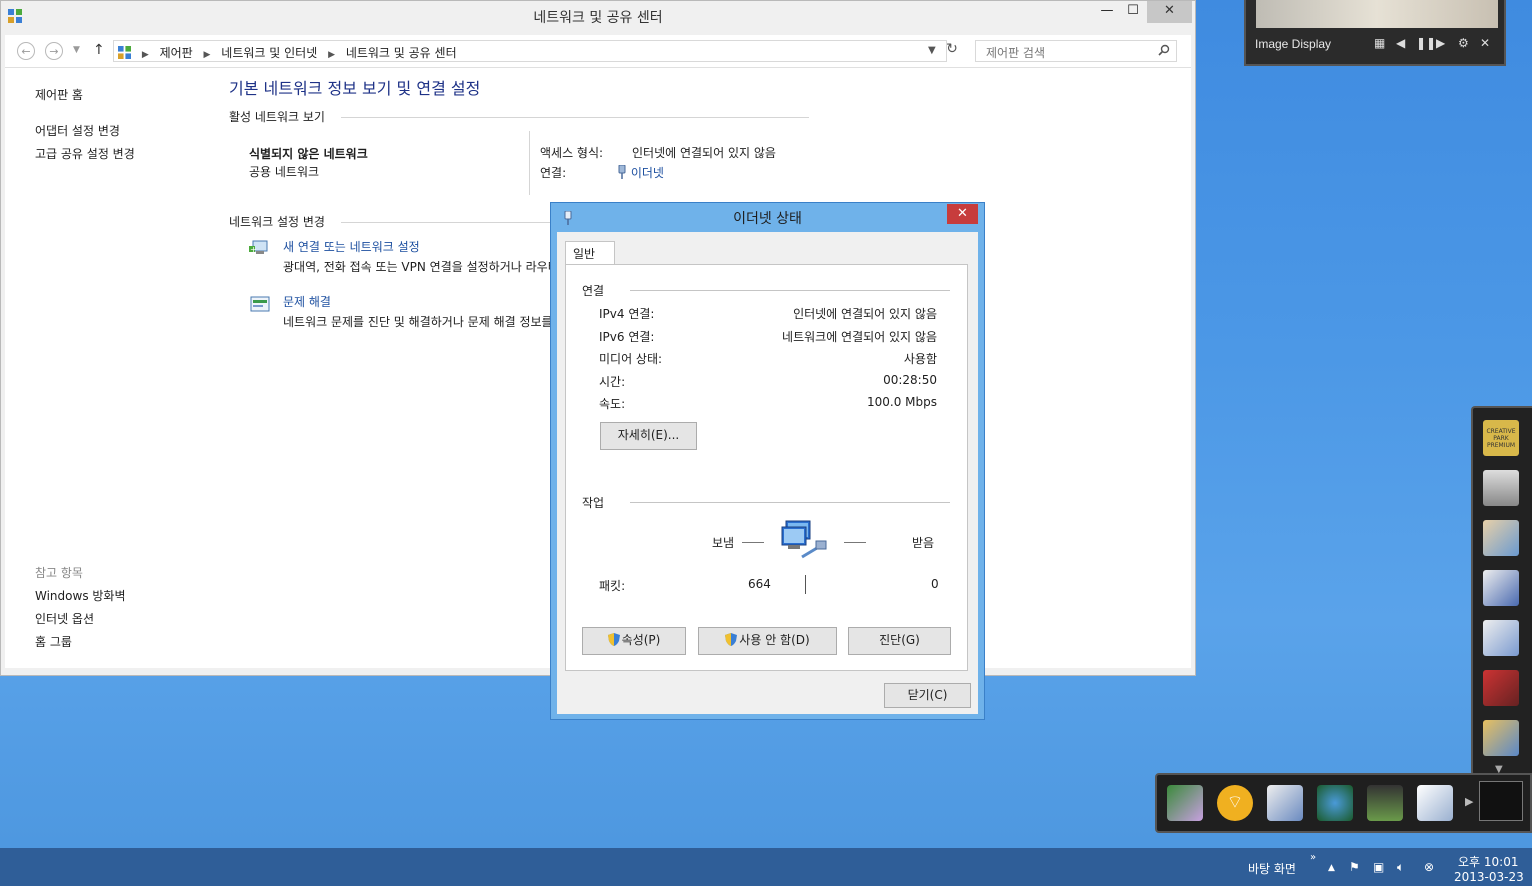 The image size is (1532, 886). I want to click on network-type: 공용 네트워크, so click(284, 172).